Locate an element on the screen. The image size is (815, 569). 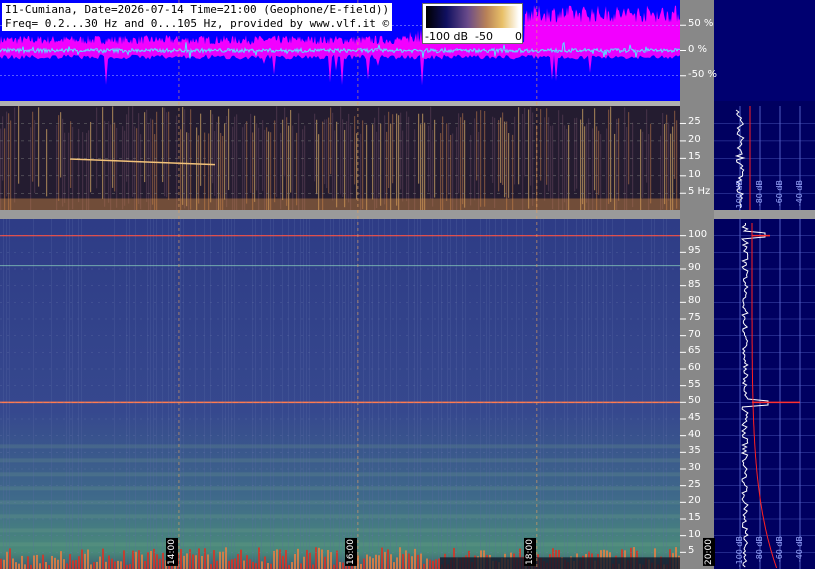
high-freq-tick-label: 90 is located at coordinates (694, 267).